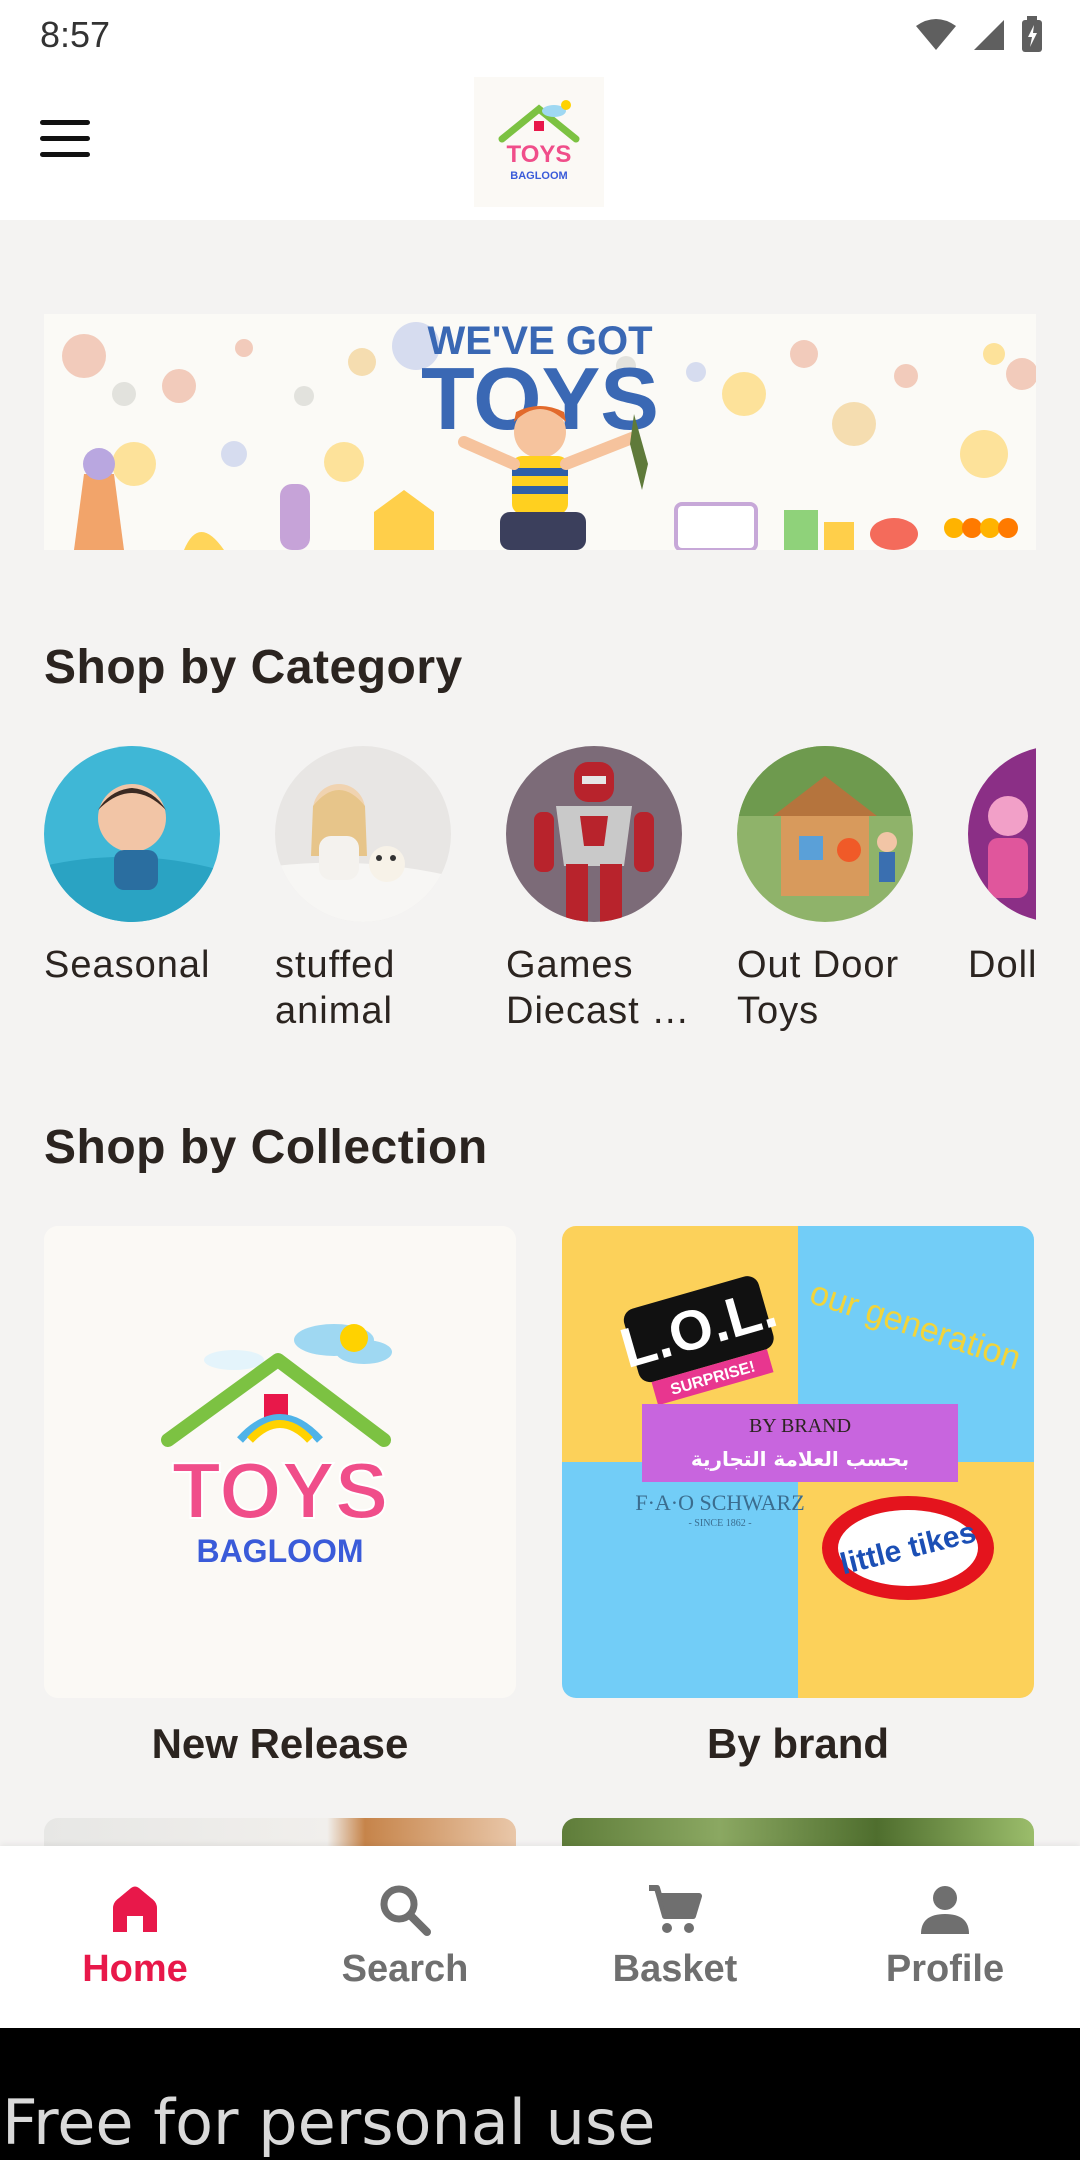  Describe the element at coordinates (945, 1910) in the screenshot. I see `profile-icon` at that location.